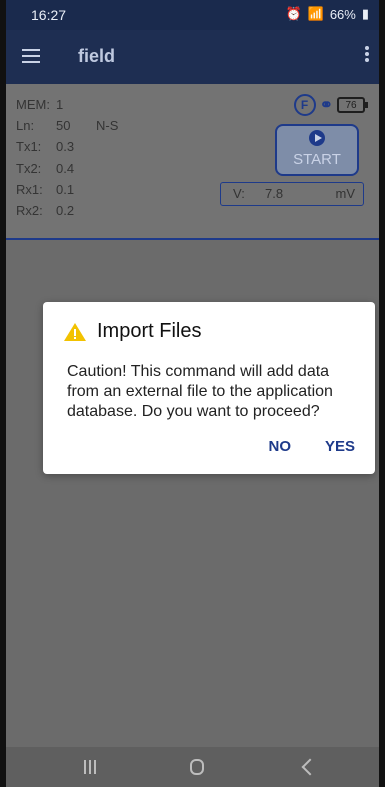  What do you see at coordinates (49, 15) in the screenshot?
I see `status-time: 16:27` at bounding box center [49, 15].